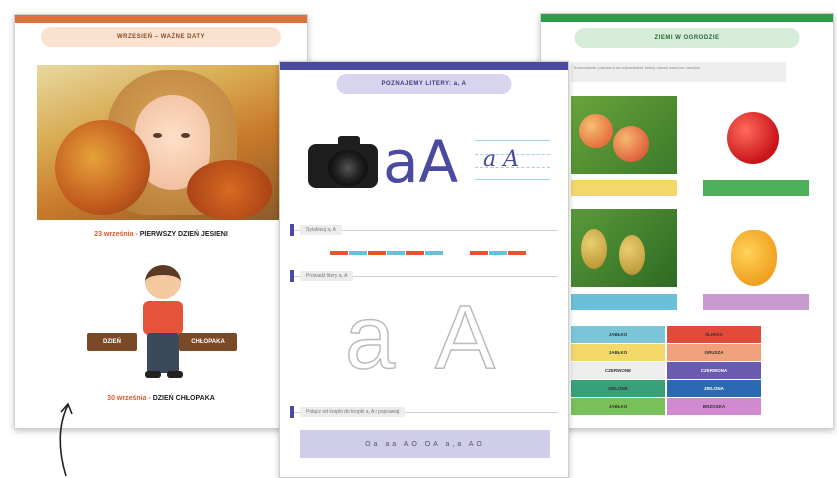 This screenshot has width=837, height=478. Describe the element at coordinates (161, 37) in the screenshot. I see `page-title: WRZESIEŃ – WAŻNE DATY` at that location.